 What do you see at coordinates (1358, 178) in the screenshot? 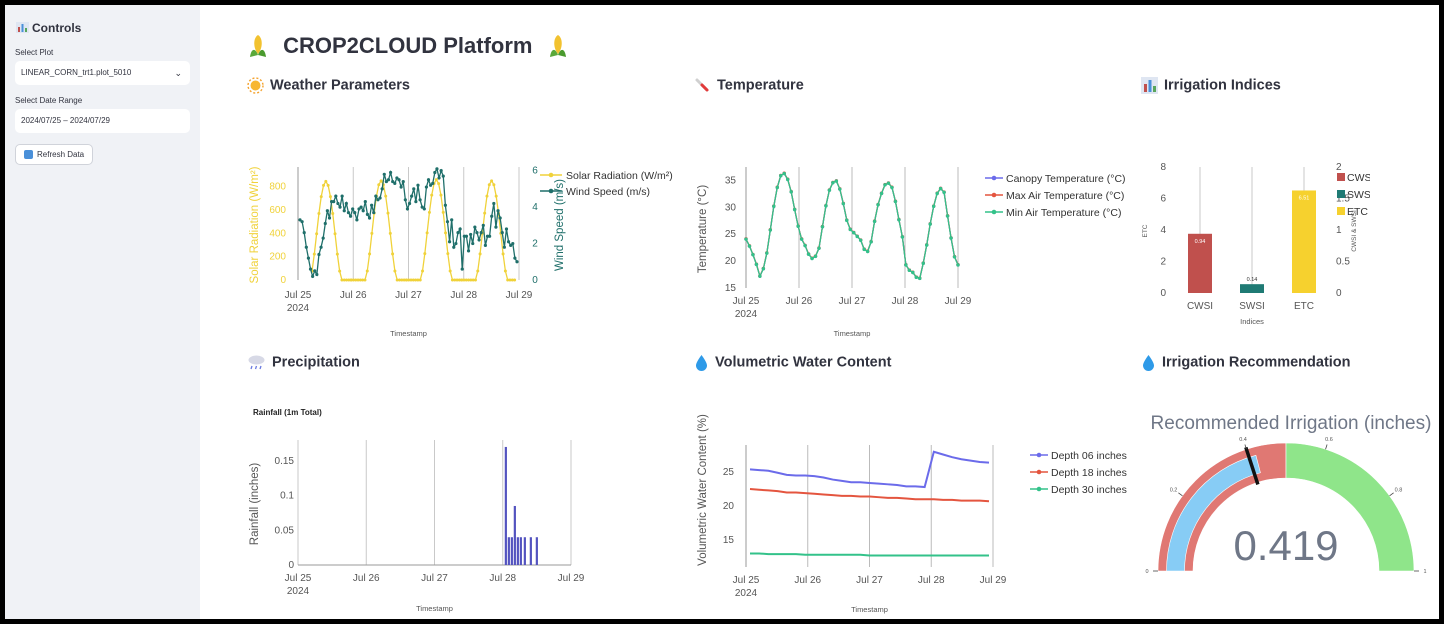
I see `legend-label: CWSI` at bounding box center [1358, 178].